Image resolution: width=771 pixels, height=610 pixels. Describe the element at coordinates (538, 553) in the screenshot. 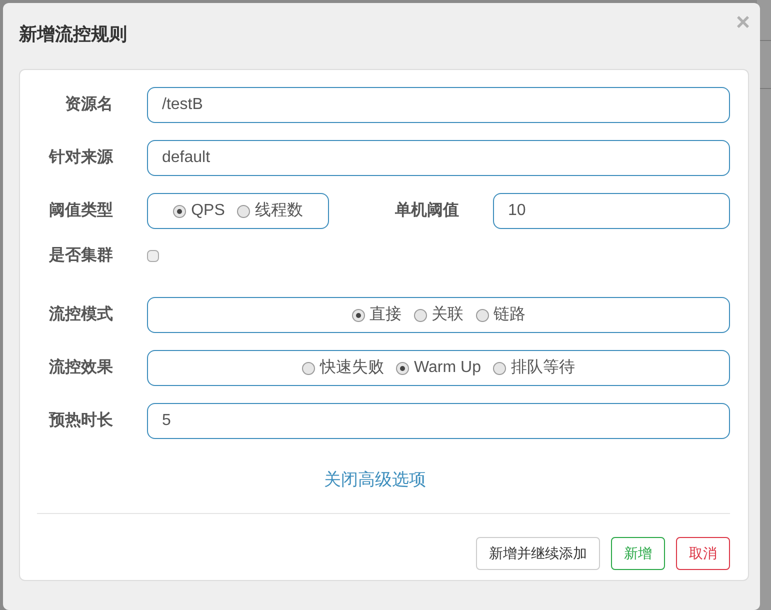

I see `action-button: 新增并继续添加` at that location.